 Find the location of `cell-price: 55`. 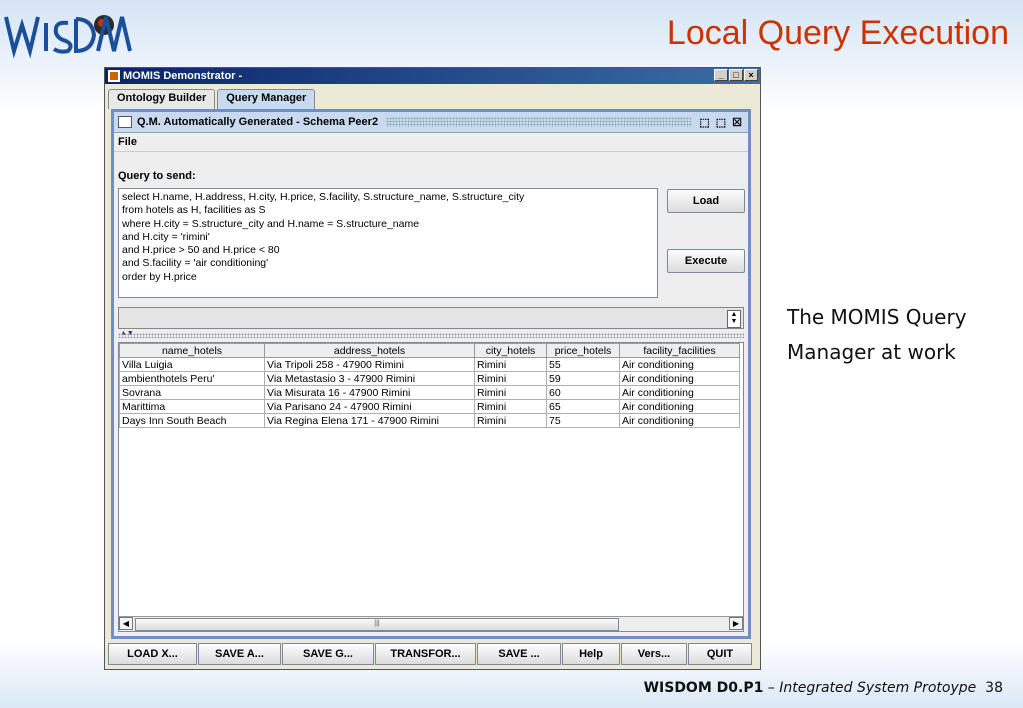

cell-price: 55 is located at coordinates (583, 364).